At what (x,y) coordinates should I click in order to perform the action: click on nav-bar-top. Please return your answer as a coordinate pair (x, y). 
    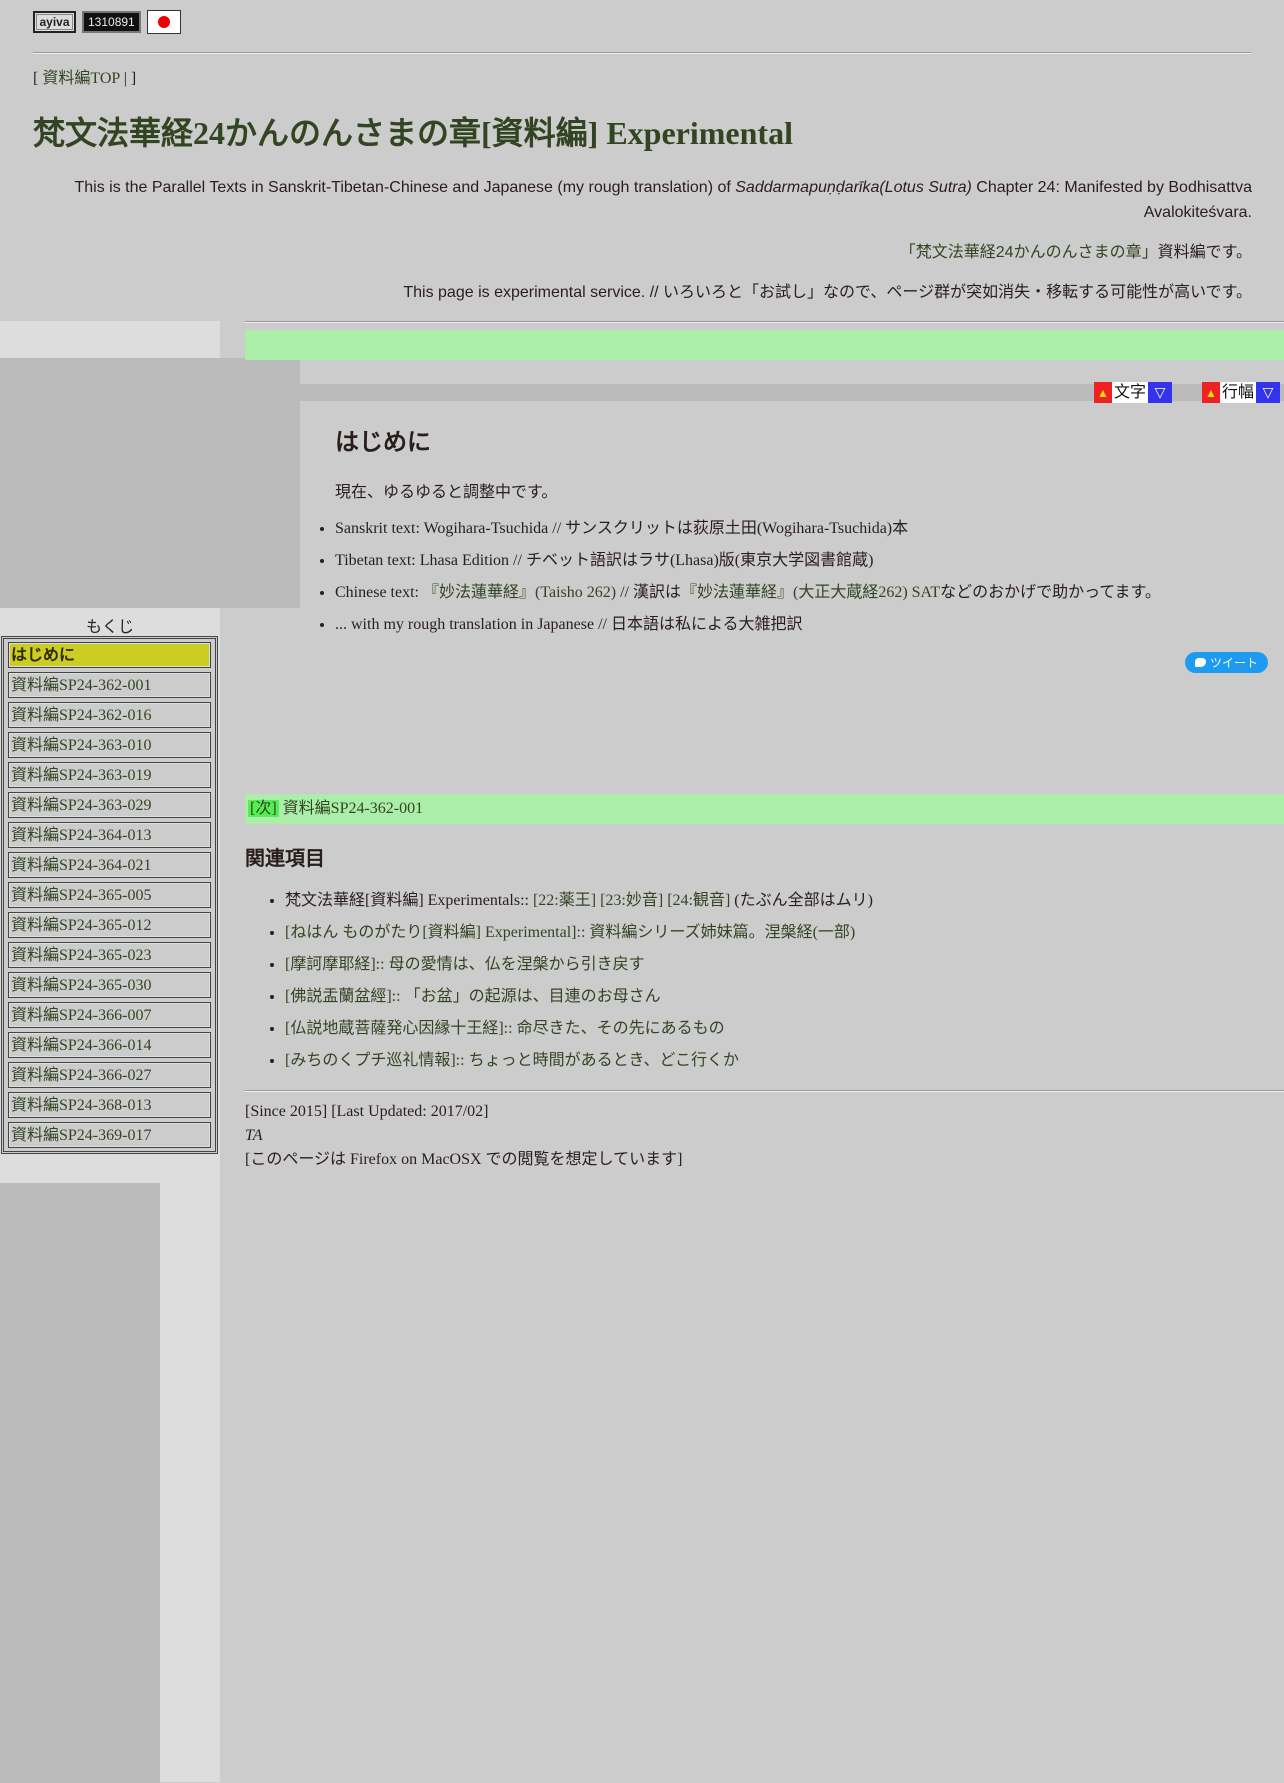
    Looking at the image, I should click on (764, 345).